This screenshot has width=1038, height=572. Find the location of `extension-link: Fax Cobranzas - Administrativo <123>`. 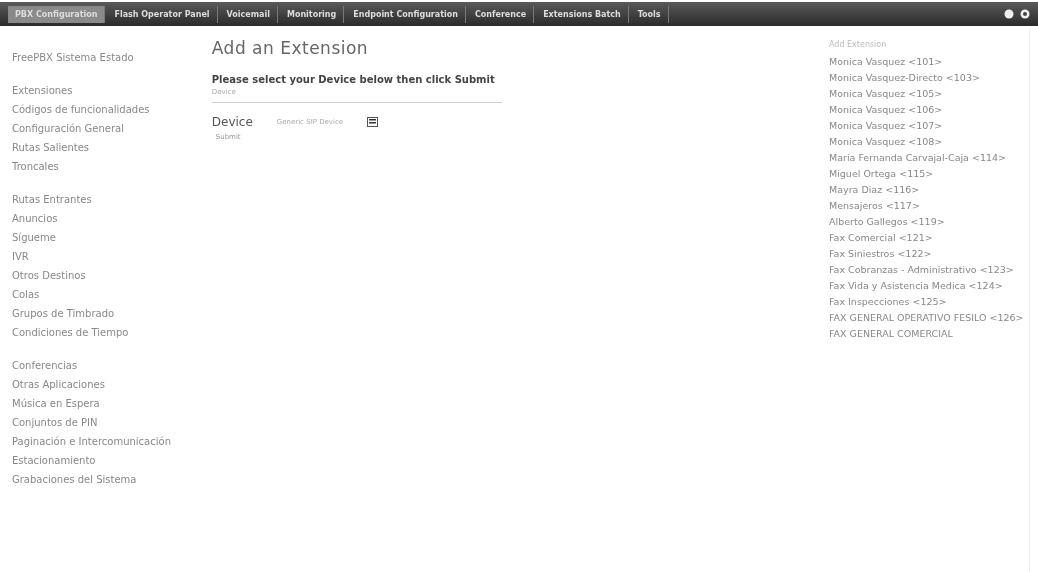

extension-link: Fax Cobranzas - Administrativo <123> is located at coordinates (929, 270).